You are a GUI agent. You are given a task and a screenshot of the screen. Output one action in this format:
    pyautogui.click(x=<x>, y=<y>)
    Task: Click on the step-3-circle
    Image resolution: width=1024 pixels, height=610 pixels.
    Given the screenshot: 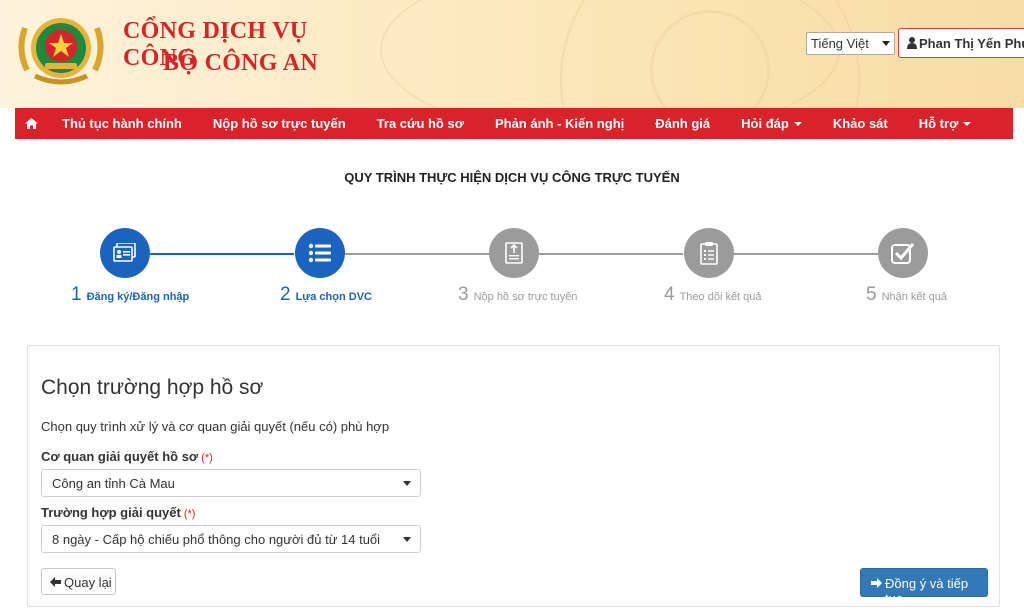 What is the action you would take?
    pyautogui.click(x=514, y=253)
    